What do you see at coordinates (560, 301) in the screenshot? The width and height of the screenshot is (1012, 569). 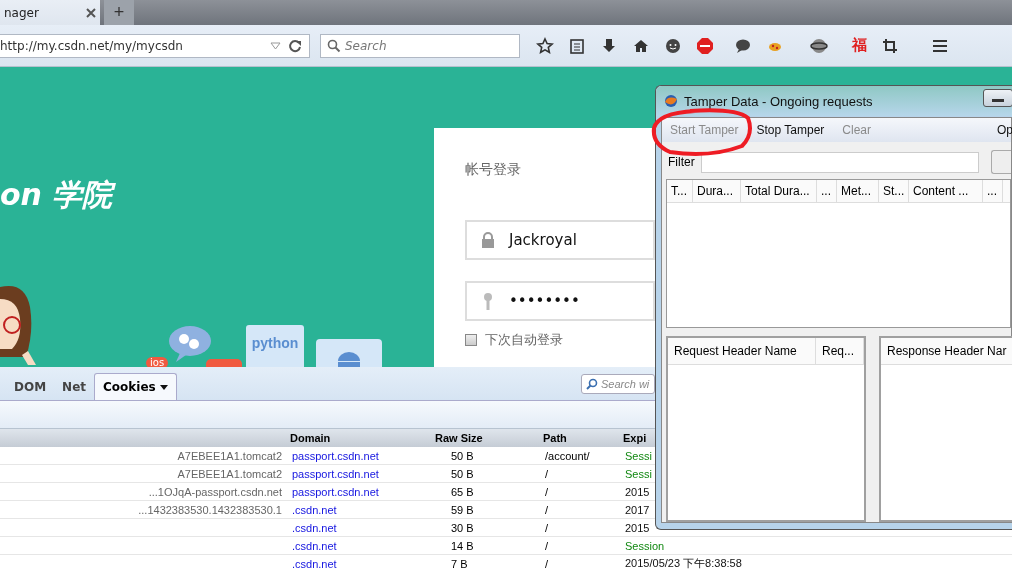 I see `password-field: ••••••••` at bounding box center [560, 301].